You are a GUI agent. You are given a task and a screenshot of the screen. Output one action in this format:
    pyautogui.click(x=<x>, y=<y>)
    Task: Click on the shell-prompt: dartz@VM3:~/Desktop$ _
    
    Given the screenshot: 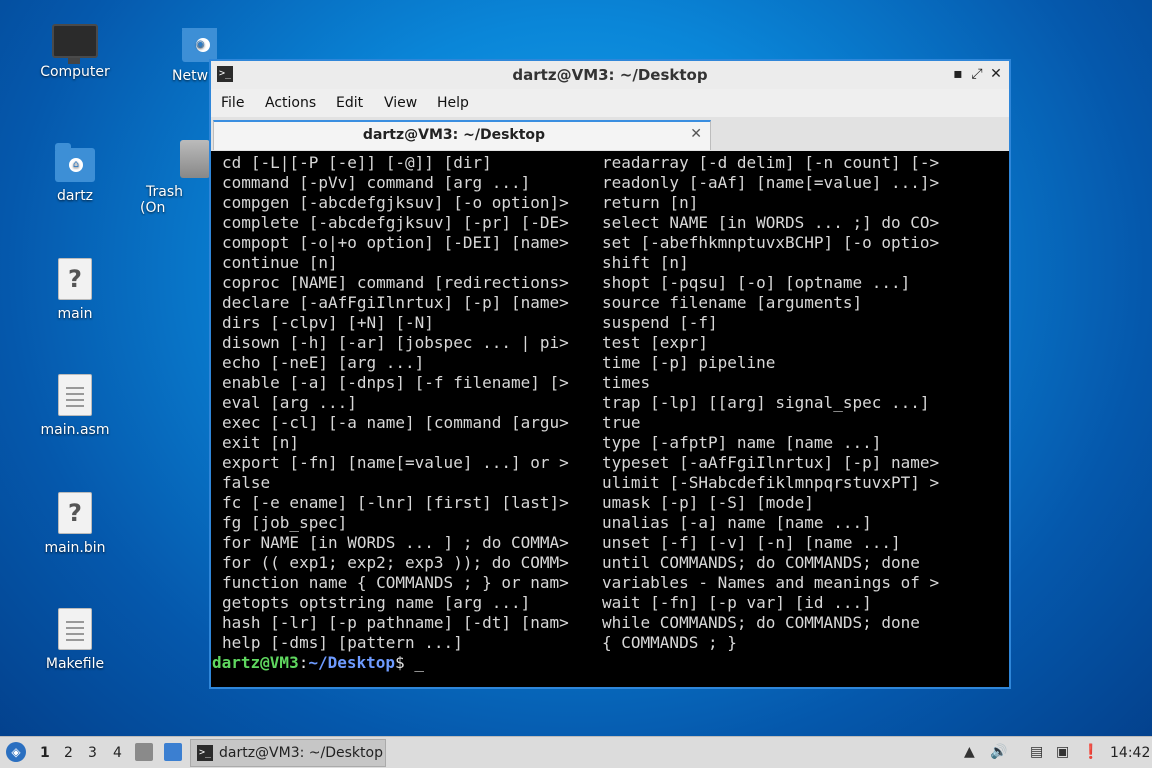 What is the action you would take?
    pyautogui.click(x=318, y=663)
    